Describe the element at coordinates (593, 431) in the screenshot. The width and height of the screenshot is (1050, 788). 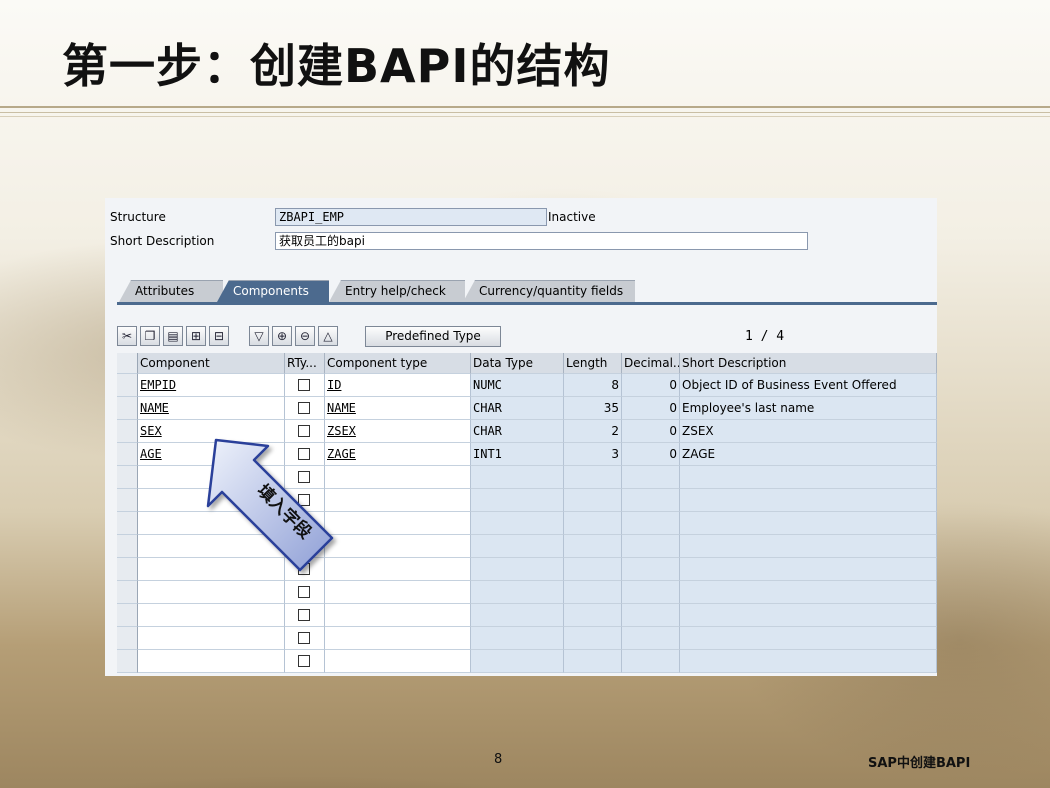
I see `length-cell: 2` at that location.